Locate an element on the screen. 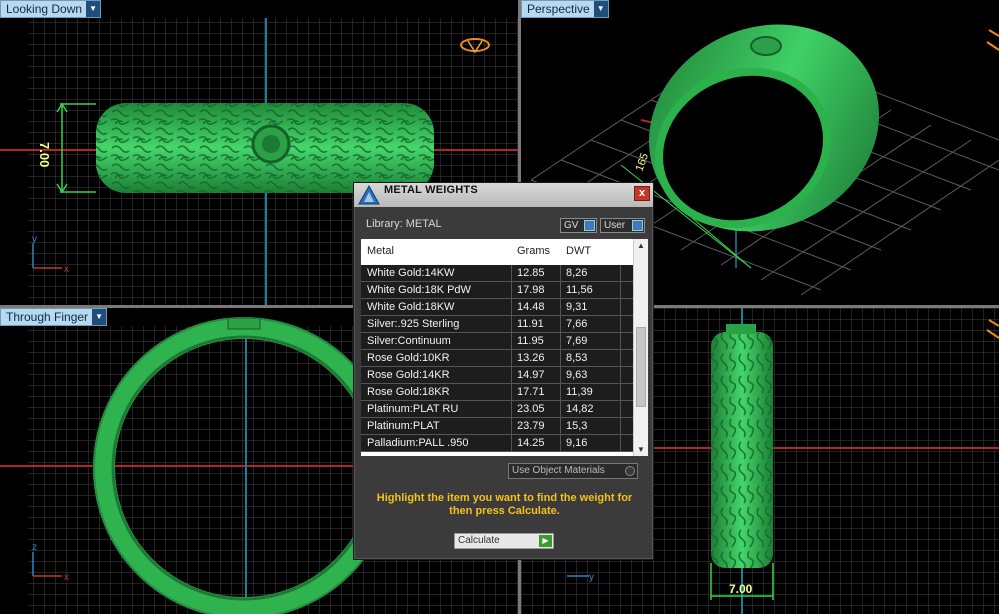 The image size is (999, 614). grams-cell: 11.91 is located at coordinates (530, 324).